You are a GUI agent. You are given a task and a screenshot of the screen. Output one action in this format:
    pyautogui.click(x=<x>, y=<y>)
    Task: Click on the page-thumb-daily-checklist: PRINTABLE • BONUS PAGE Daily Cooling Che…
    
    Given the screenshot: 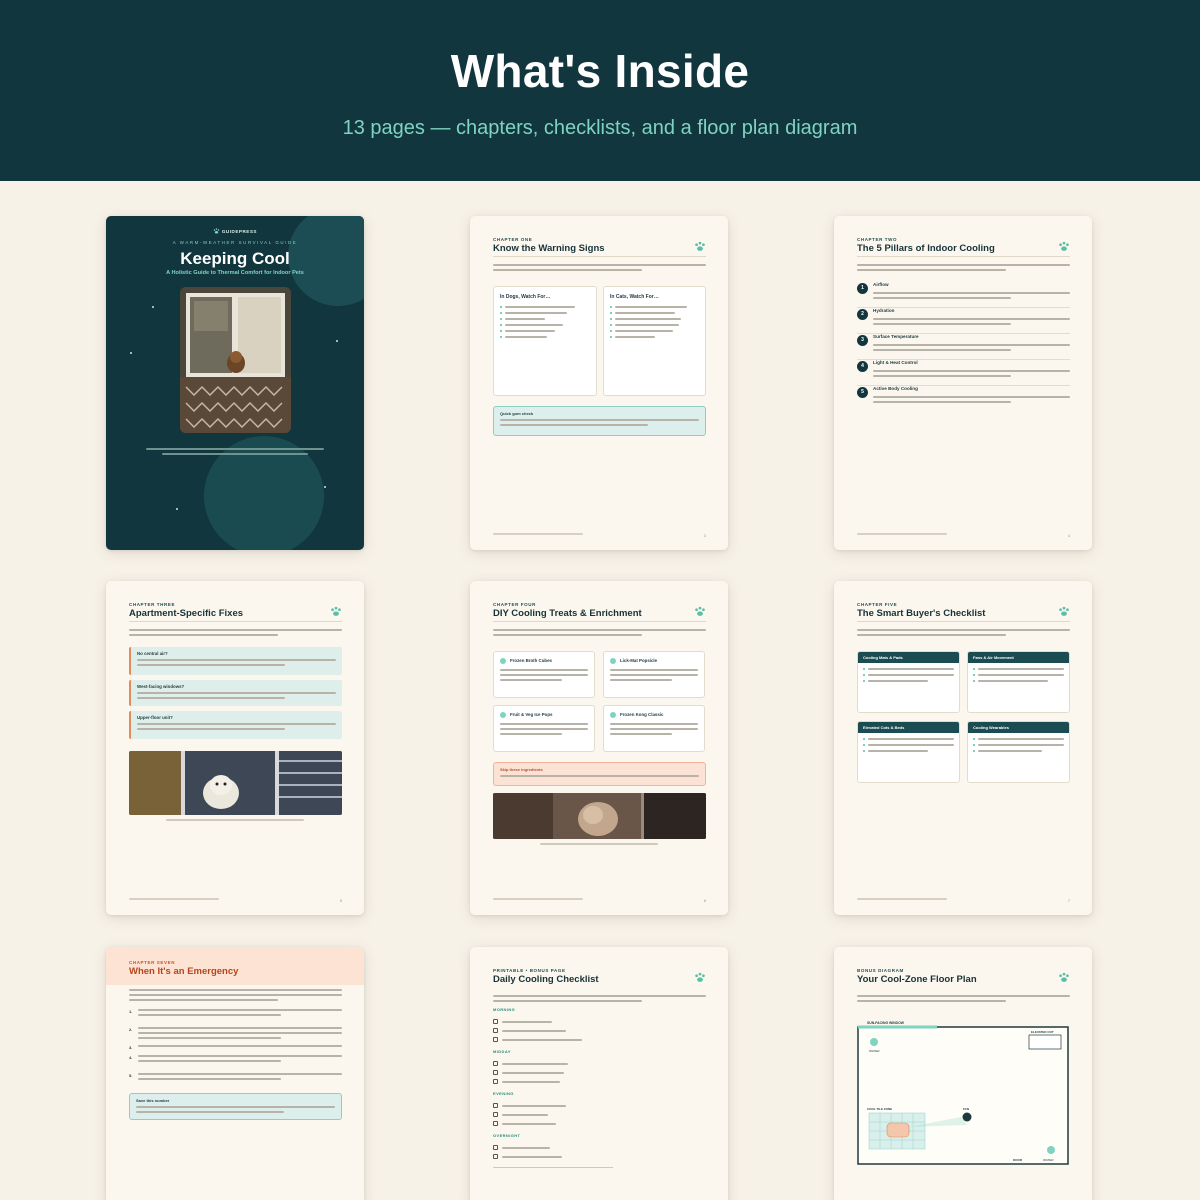 What is the action you would take?
    pyautogui.click(x=599, y=1073)
    